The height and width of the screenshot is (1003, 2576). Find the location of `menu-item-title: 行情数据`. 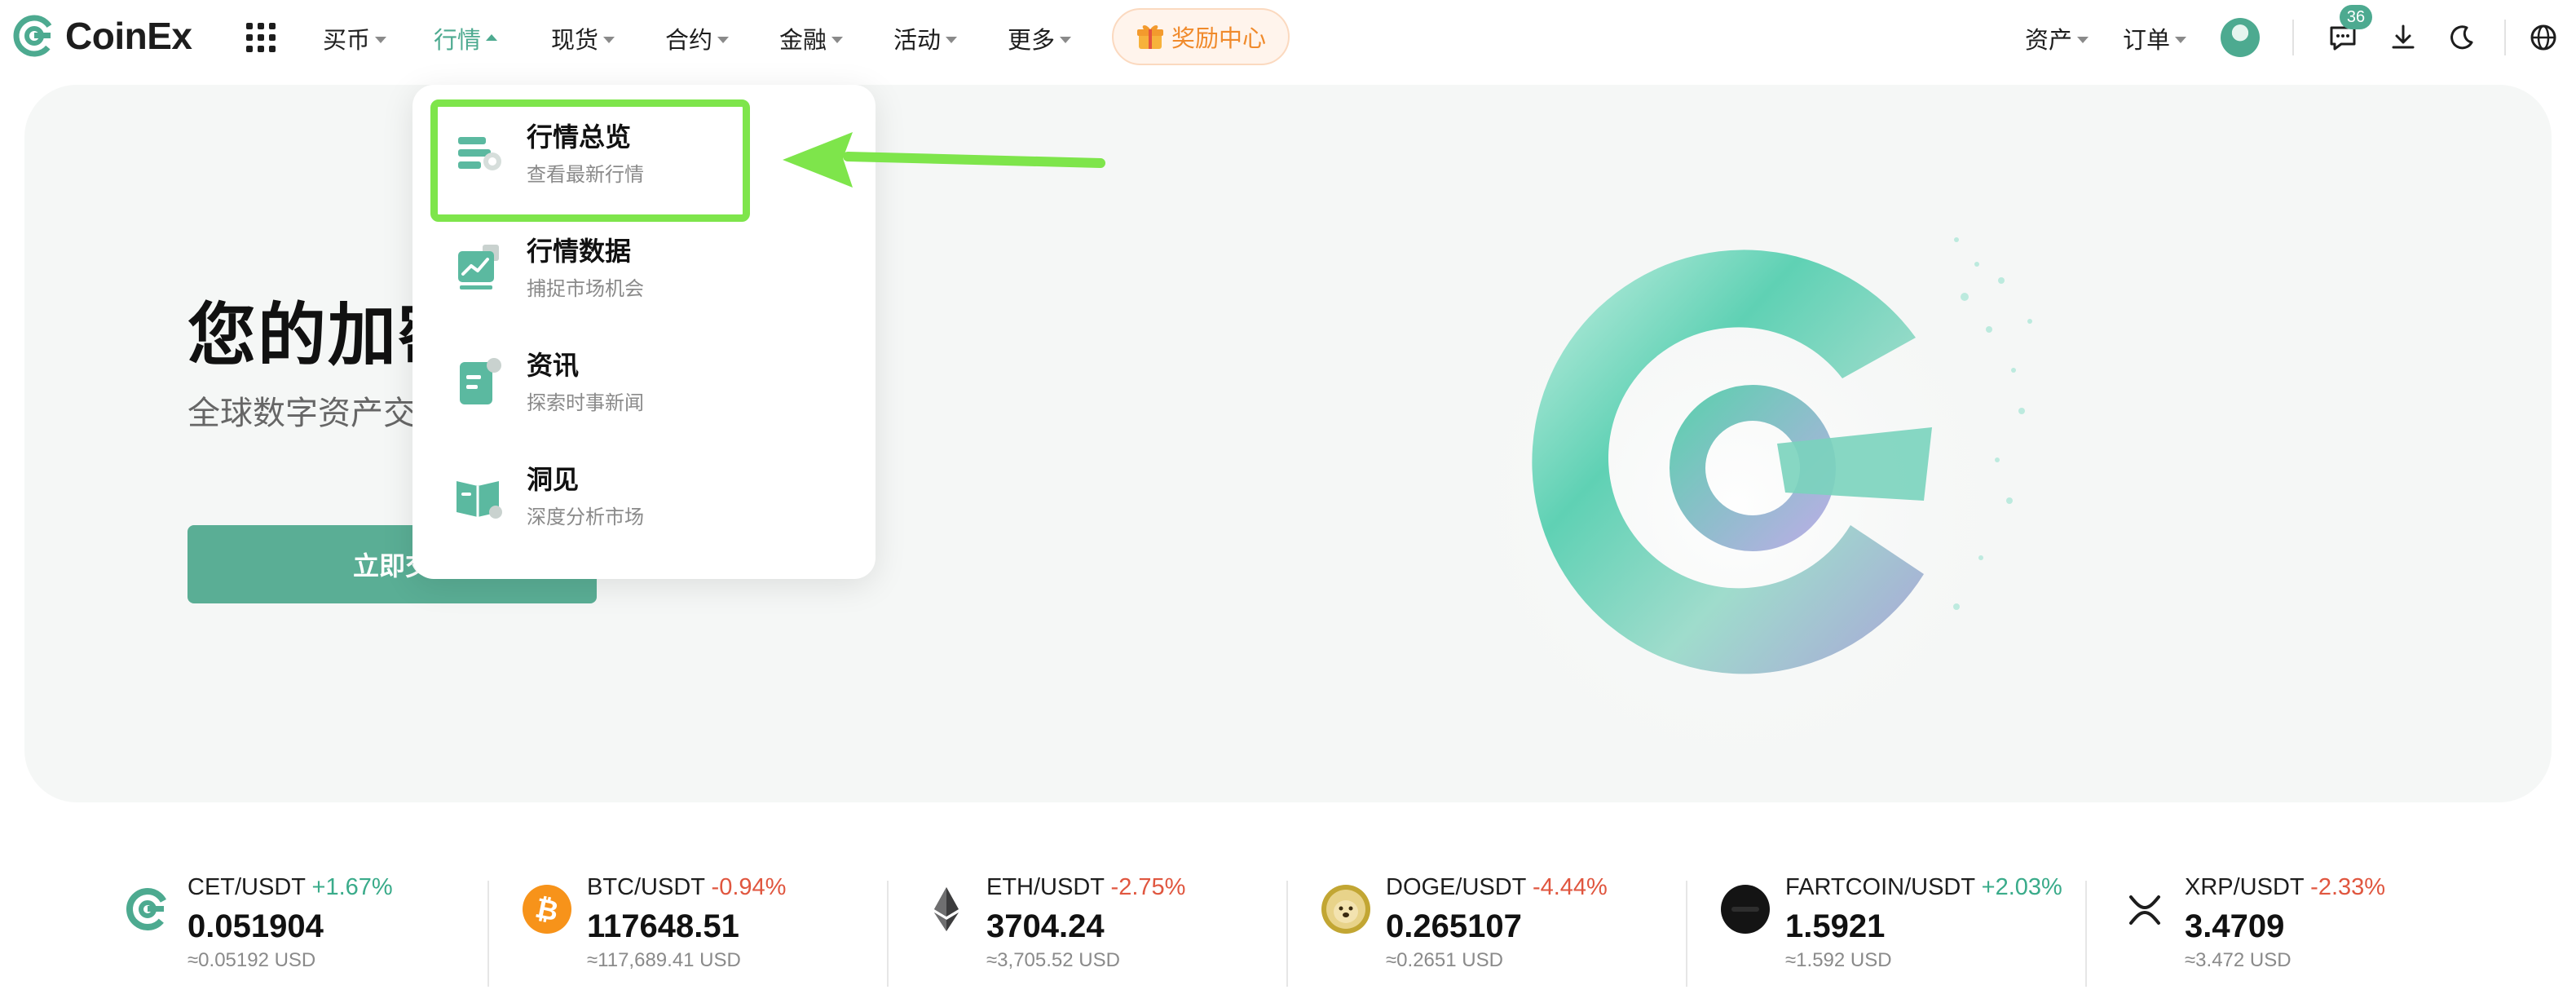

menu-item-title: 行情数据 is located at coordinates (579, 251).